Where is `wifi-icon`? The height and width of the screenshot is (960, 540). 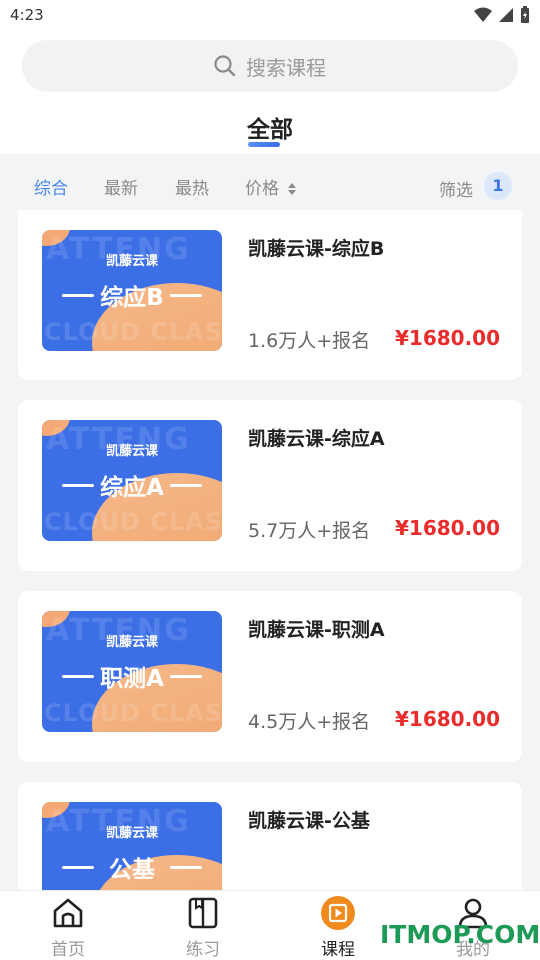 wifi-icon is located at coordinates (483, 14).